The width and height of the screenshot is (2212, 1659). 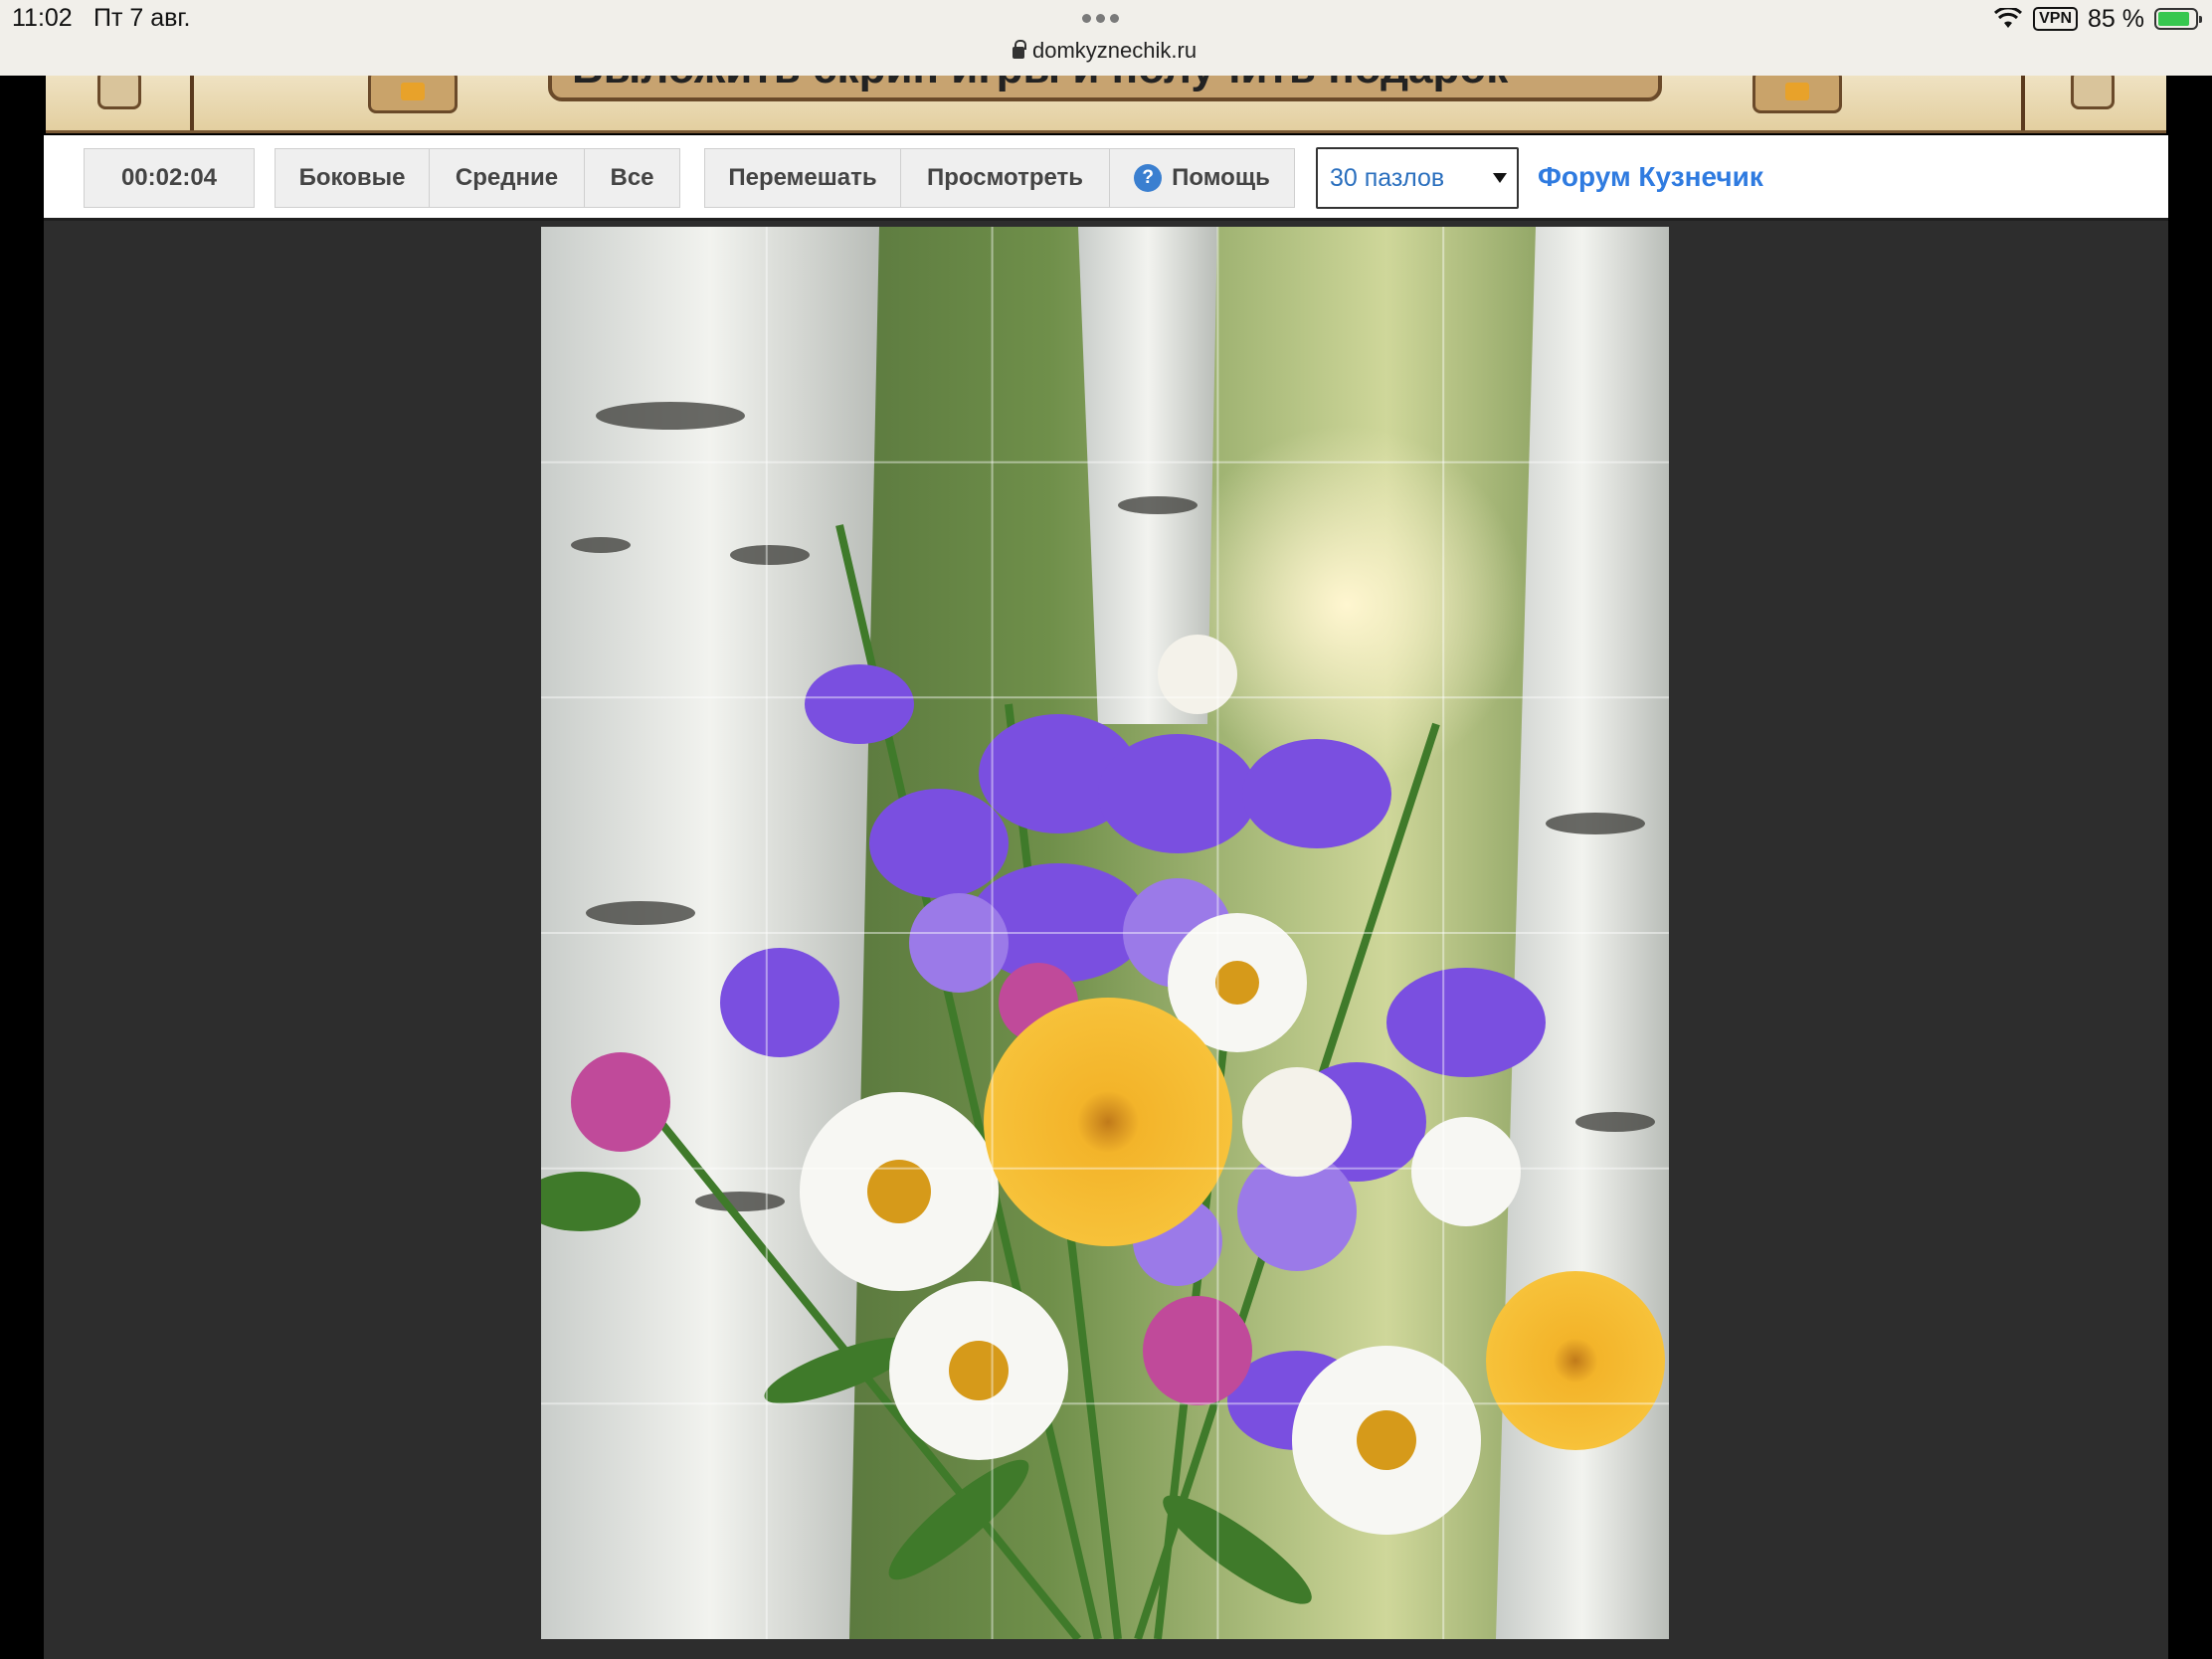 I want to click on promo-button: Выложить скрин игры и получить подарок, so click(x=1105, y=88).